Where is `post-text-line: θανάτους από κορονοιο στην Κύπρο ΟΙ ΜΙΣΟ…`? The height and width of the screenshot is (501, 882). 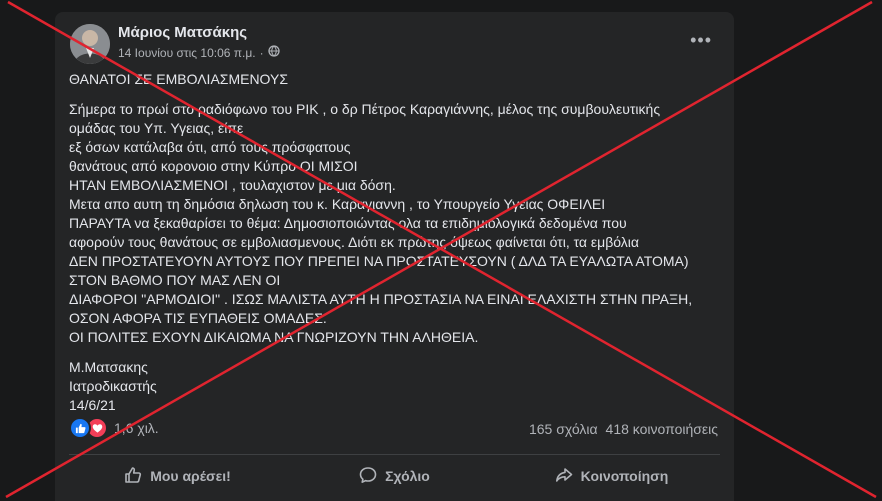
post-text-line: θανάτους από κορονοιο στην Κύπρο ΟΙ ΜΙΣΟ… is located at coordinates (213, 166).